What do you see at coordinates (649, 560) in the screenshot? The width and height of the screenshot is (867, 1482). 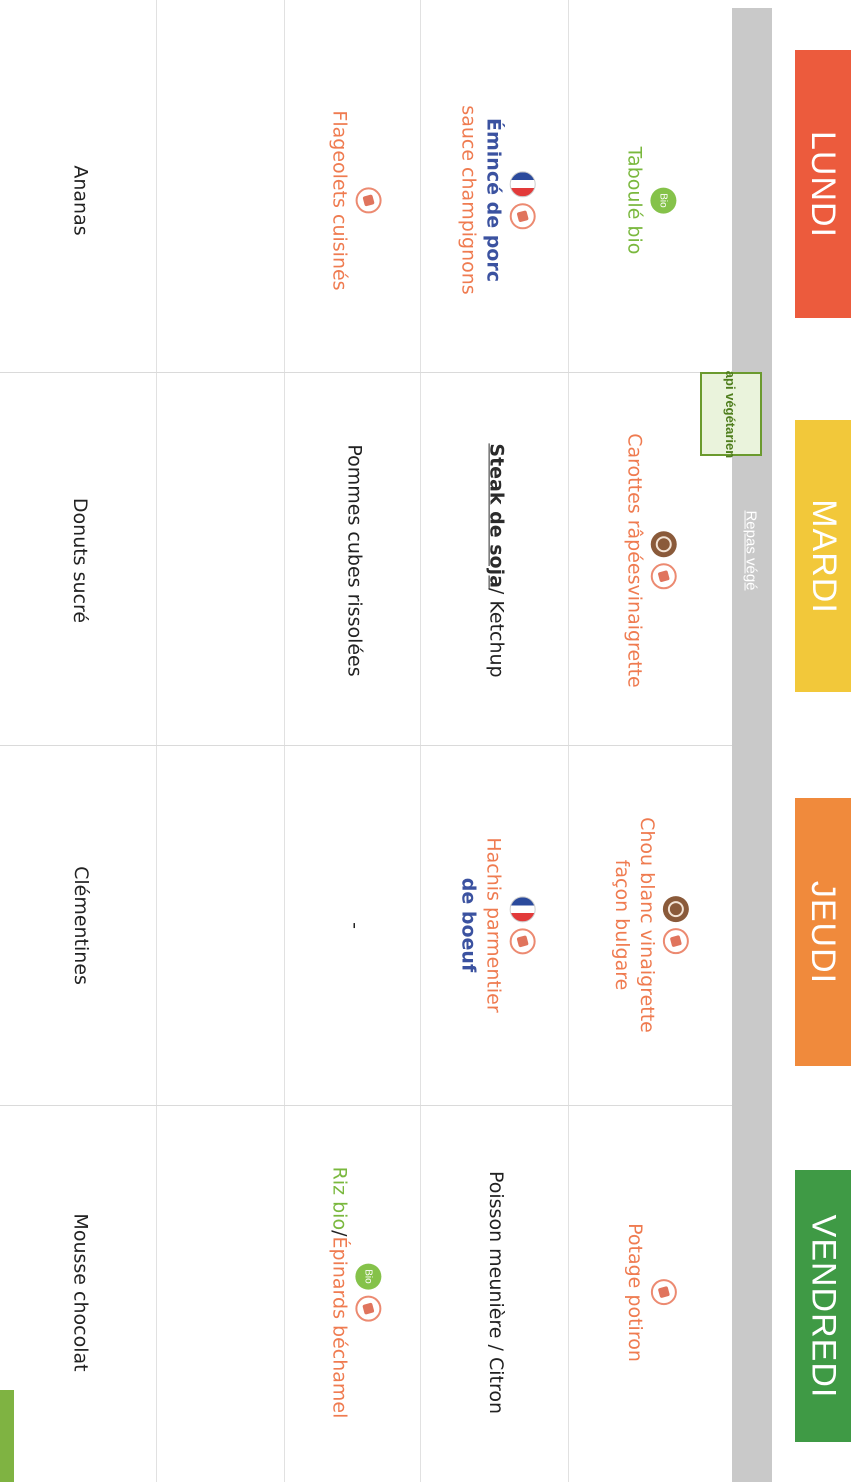 I see `mardi-entree: Carottes râpées vinaigrette` at bounding box center [649, 560].